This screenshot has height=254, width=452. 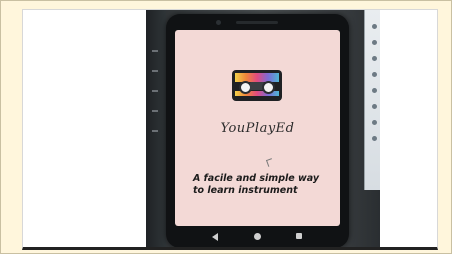 I want to click on recent-apps-icon, so click(x=299, y=236).